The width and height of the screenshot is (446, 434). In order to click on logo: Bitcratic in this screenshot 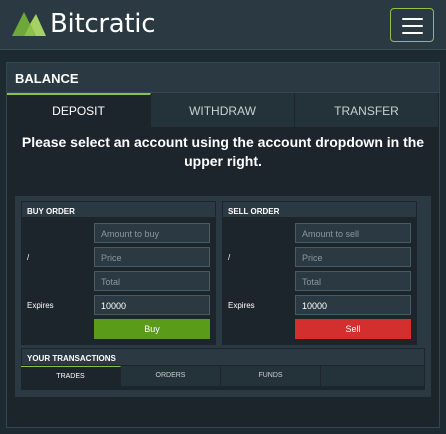, I will do `click(82, 24)`.